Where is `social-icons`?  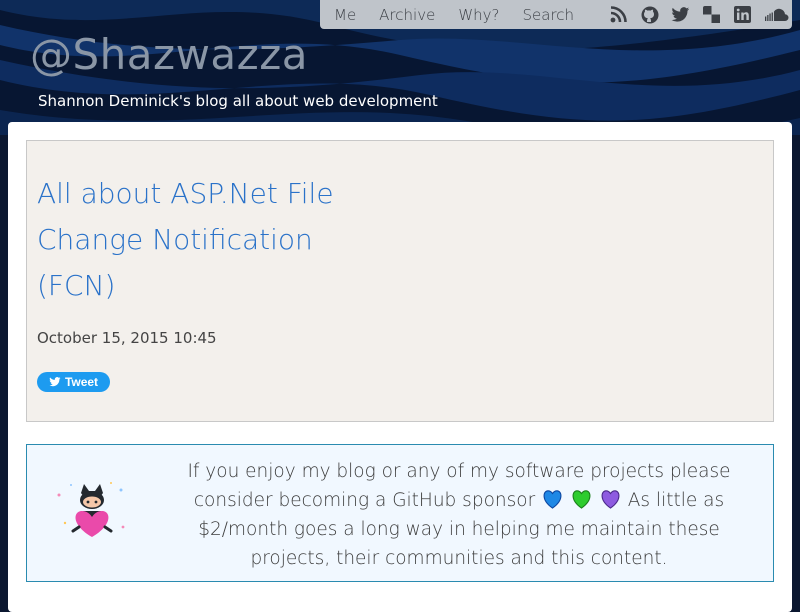 social-icons is located at coordinates (694, 14).